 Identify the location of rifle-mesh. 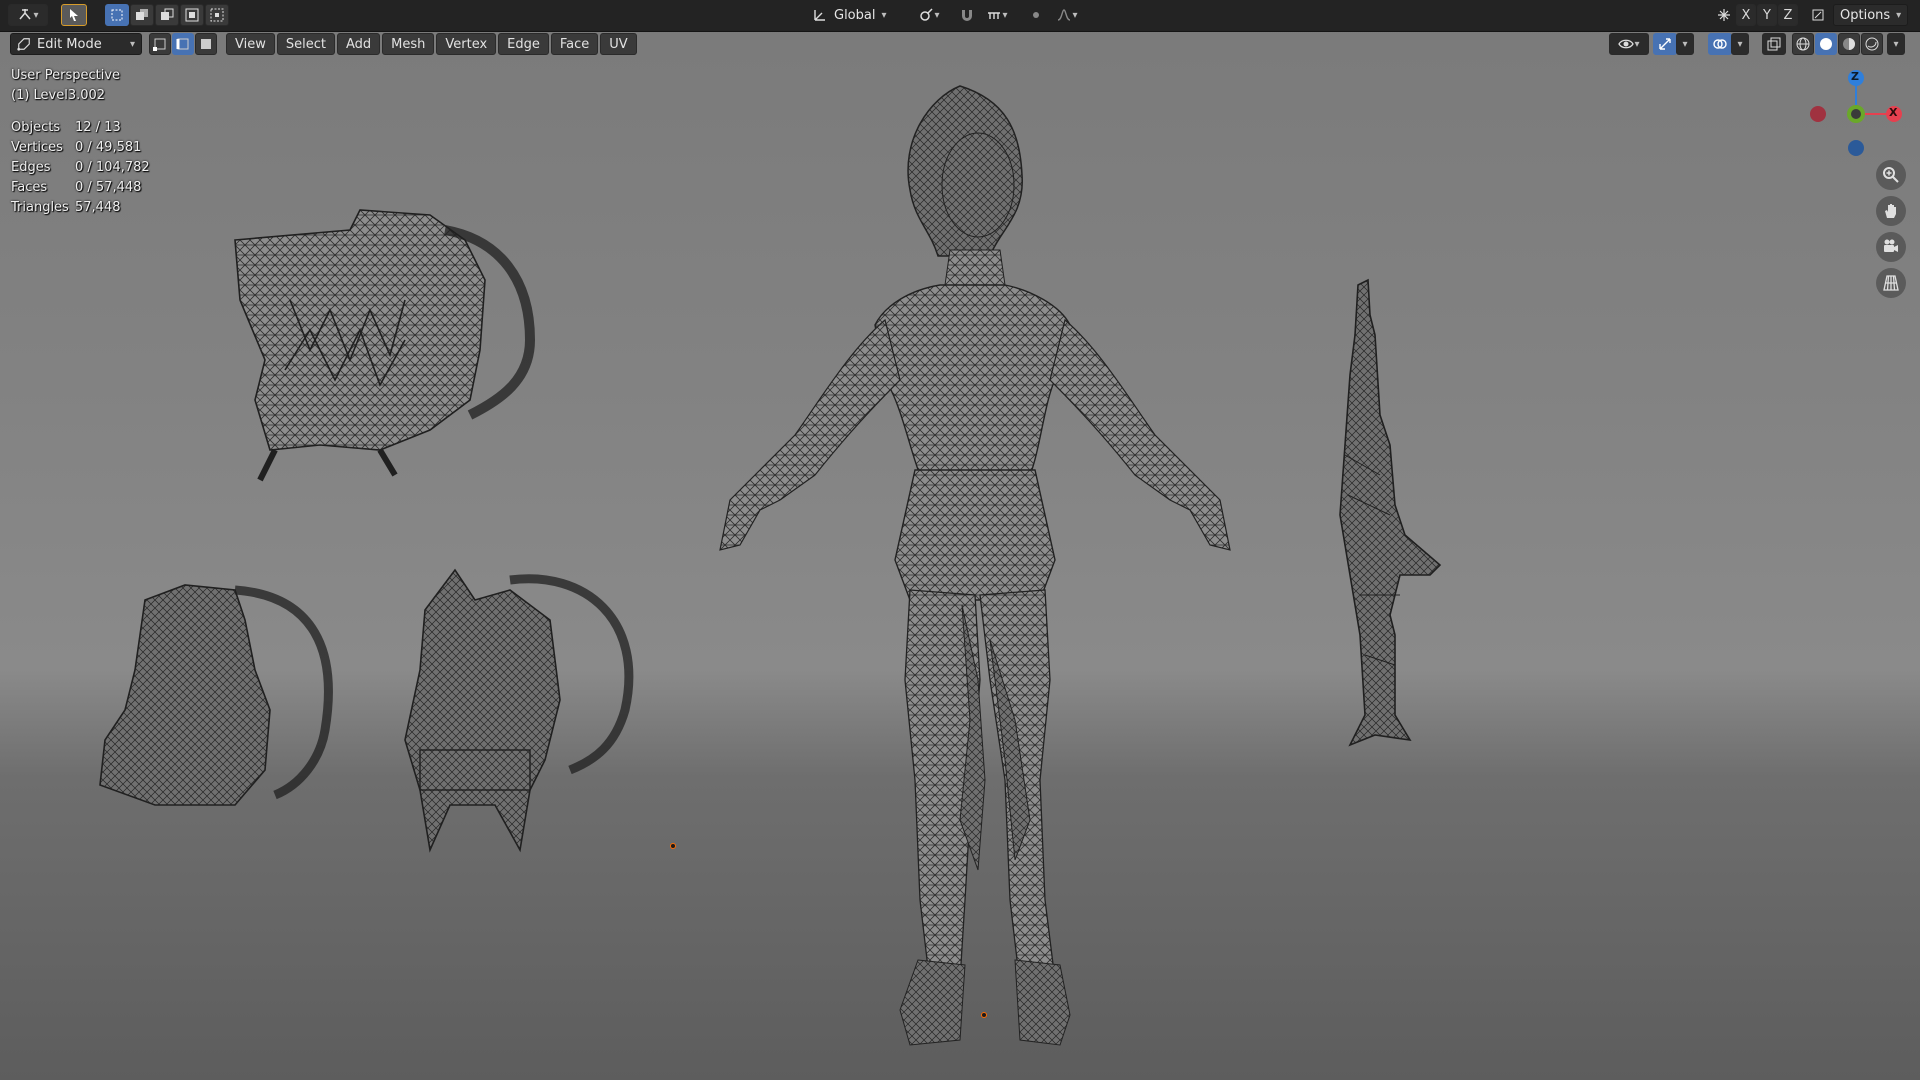
(1385, 515).